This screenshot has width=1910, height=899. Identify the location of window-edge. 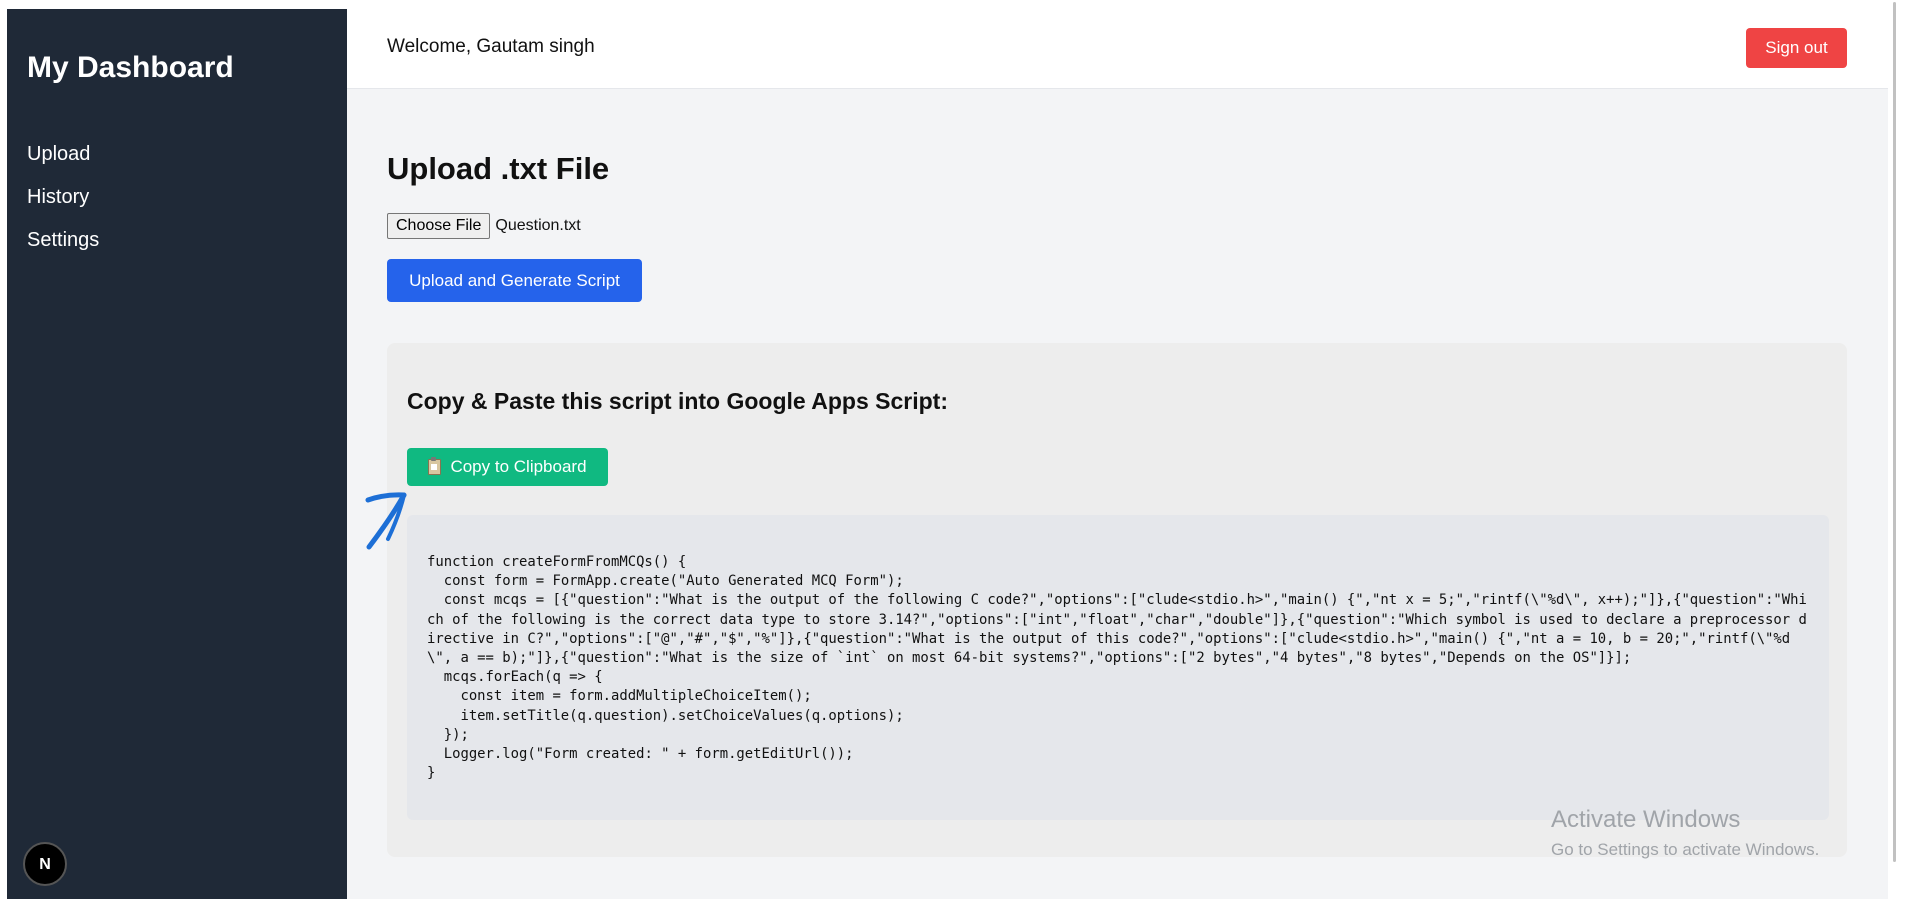
(3, 449).